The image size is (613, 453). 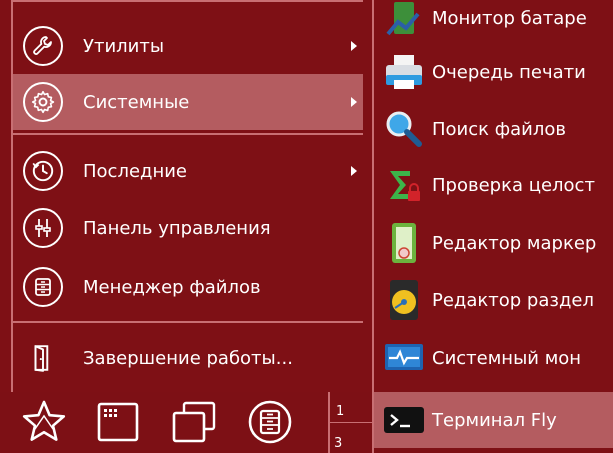 I want to click on start-star-icon, so click(x=44, y=424).